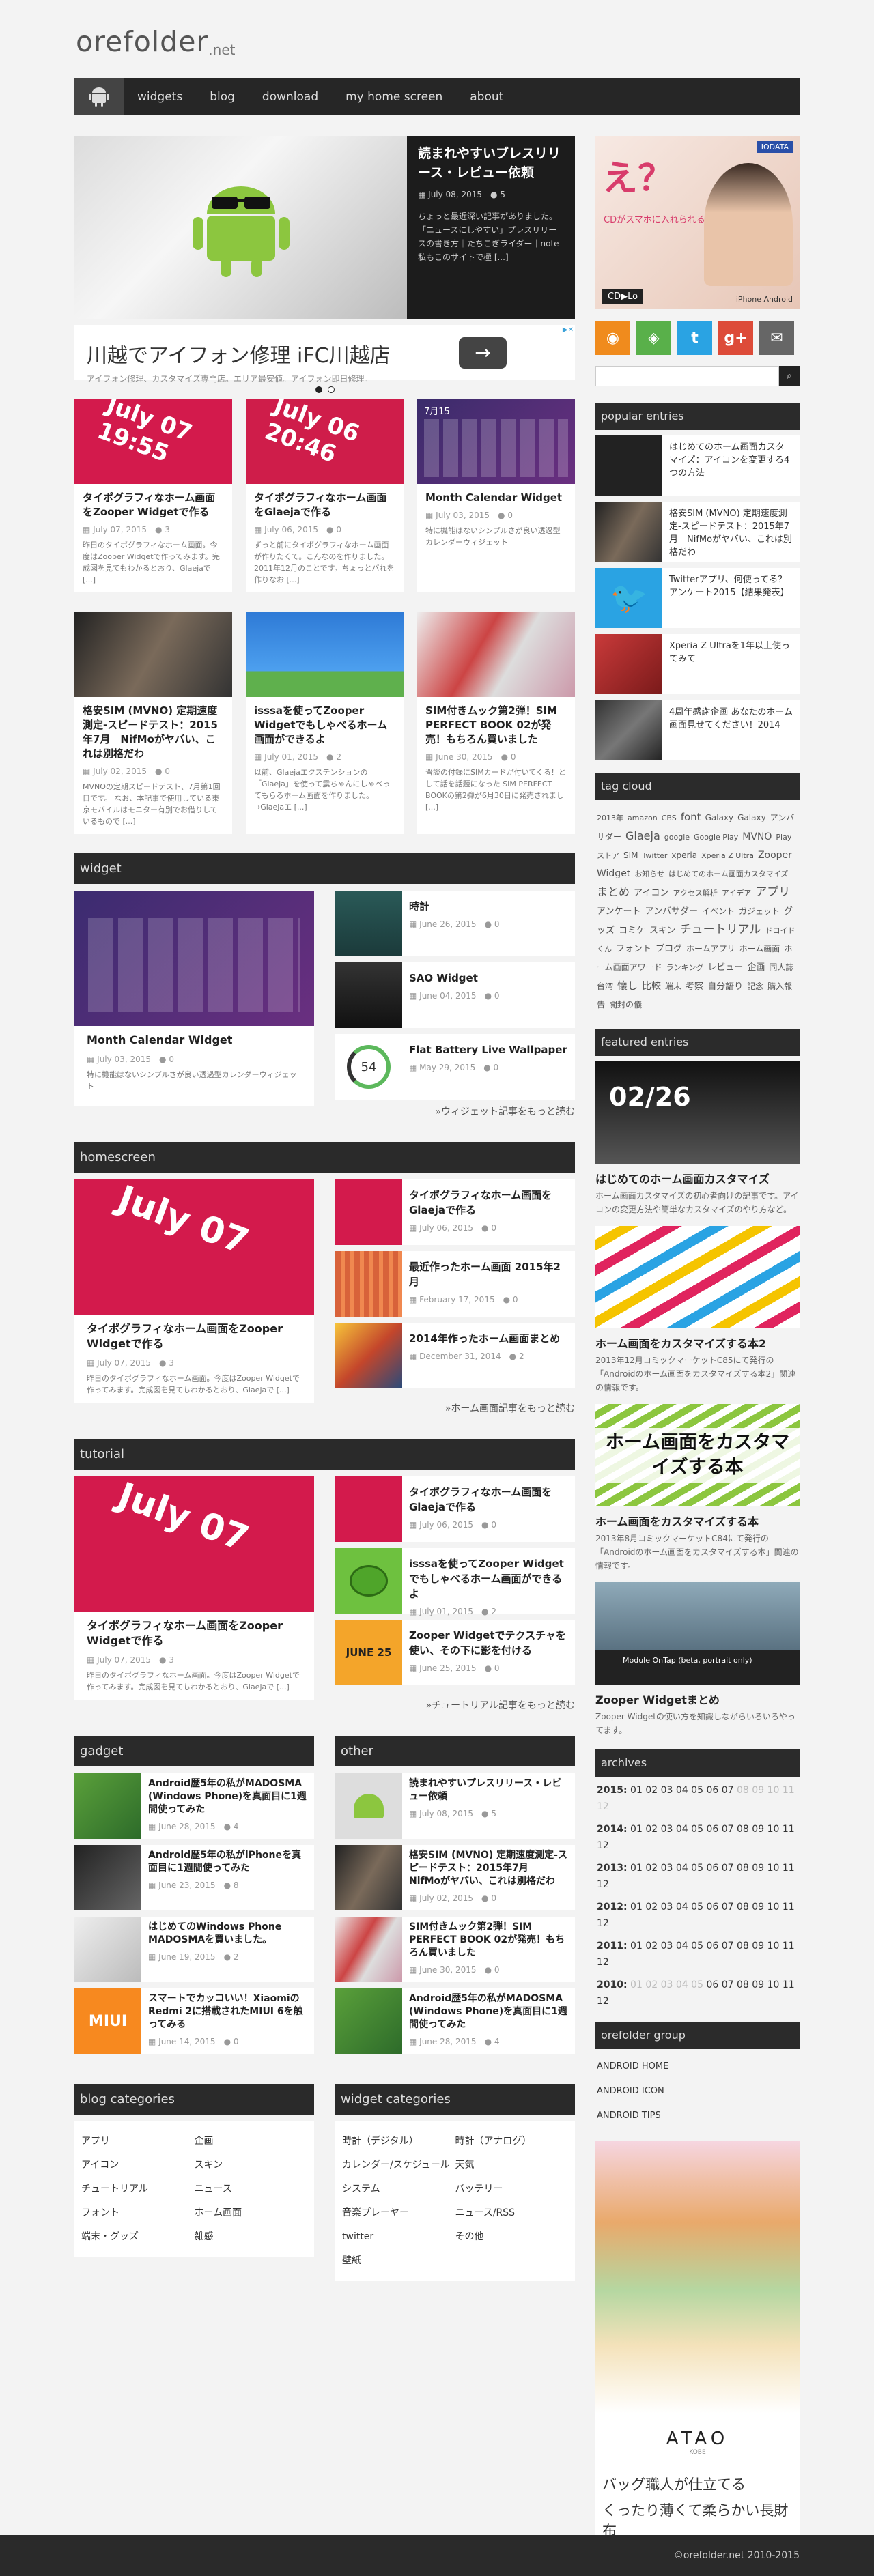  Describe the element at coordinates (485, 1338) in the screenshot. I see `post-title: 2014年作ったホーム画面まとめ` at that location.